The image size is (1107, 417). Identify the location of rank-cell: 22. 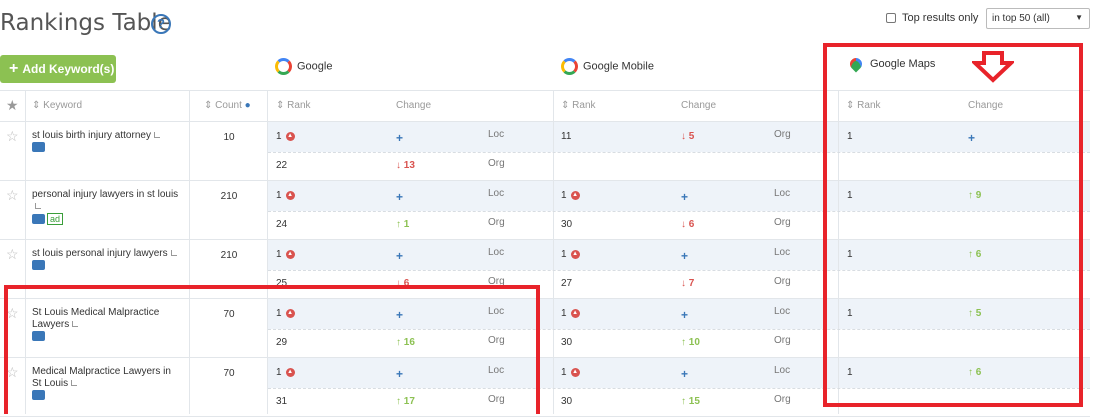
(282, 165).